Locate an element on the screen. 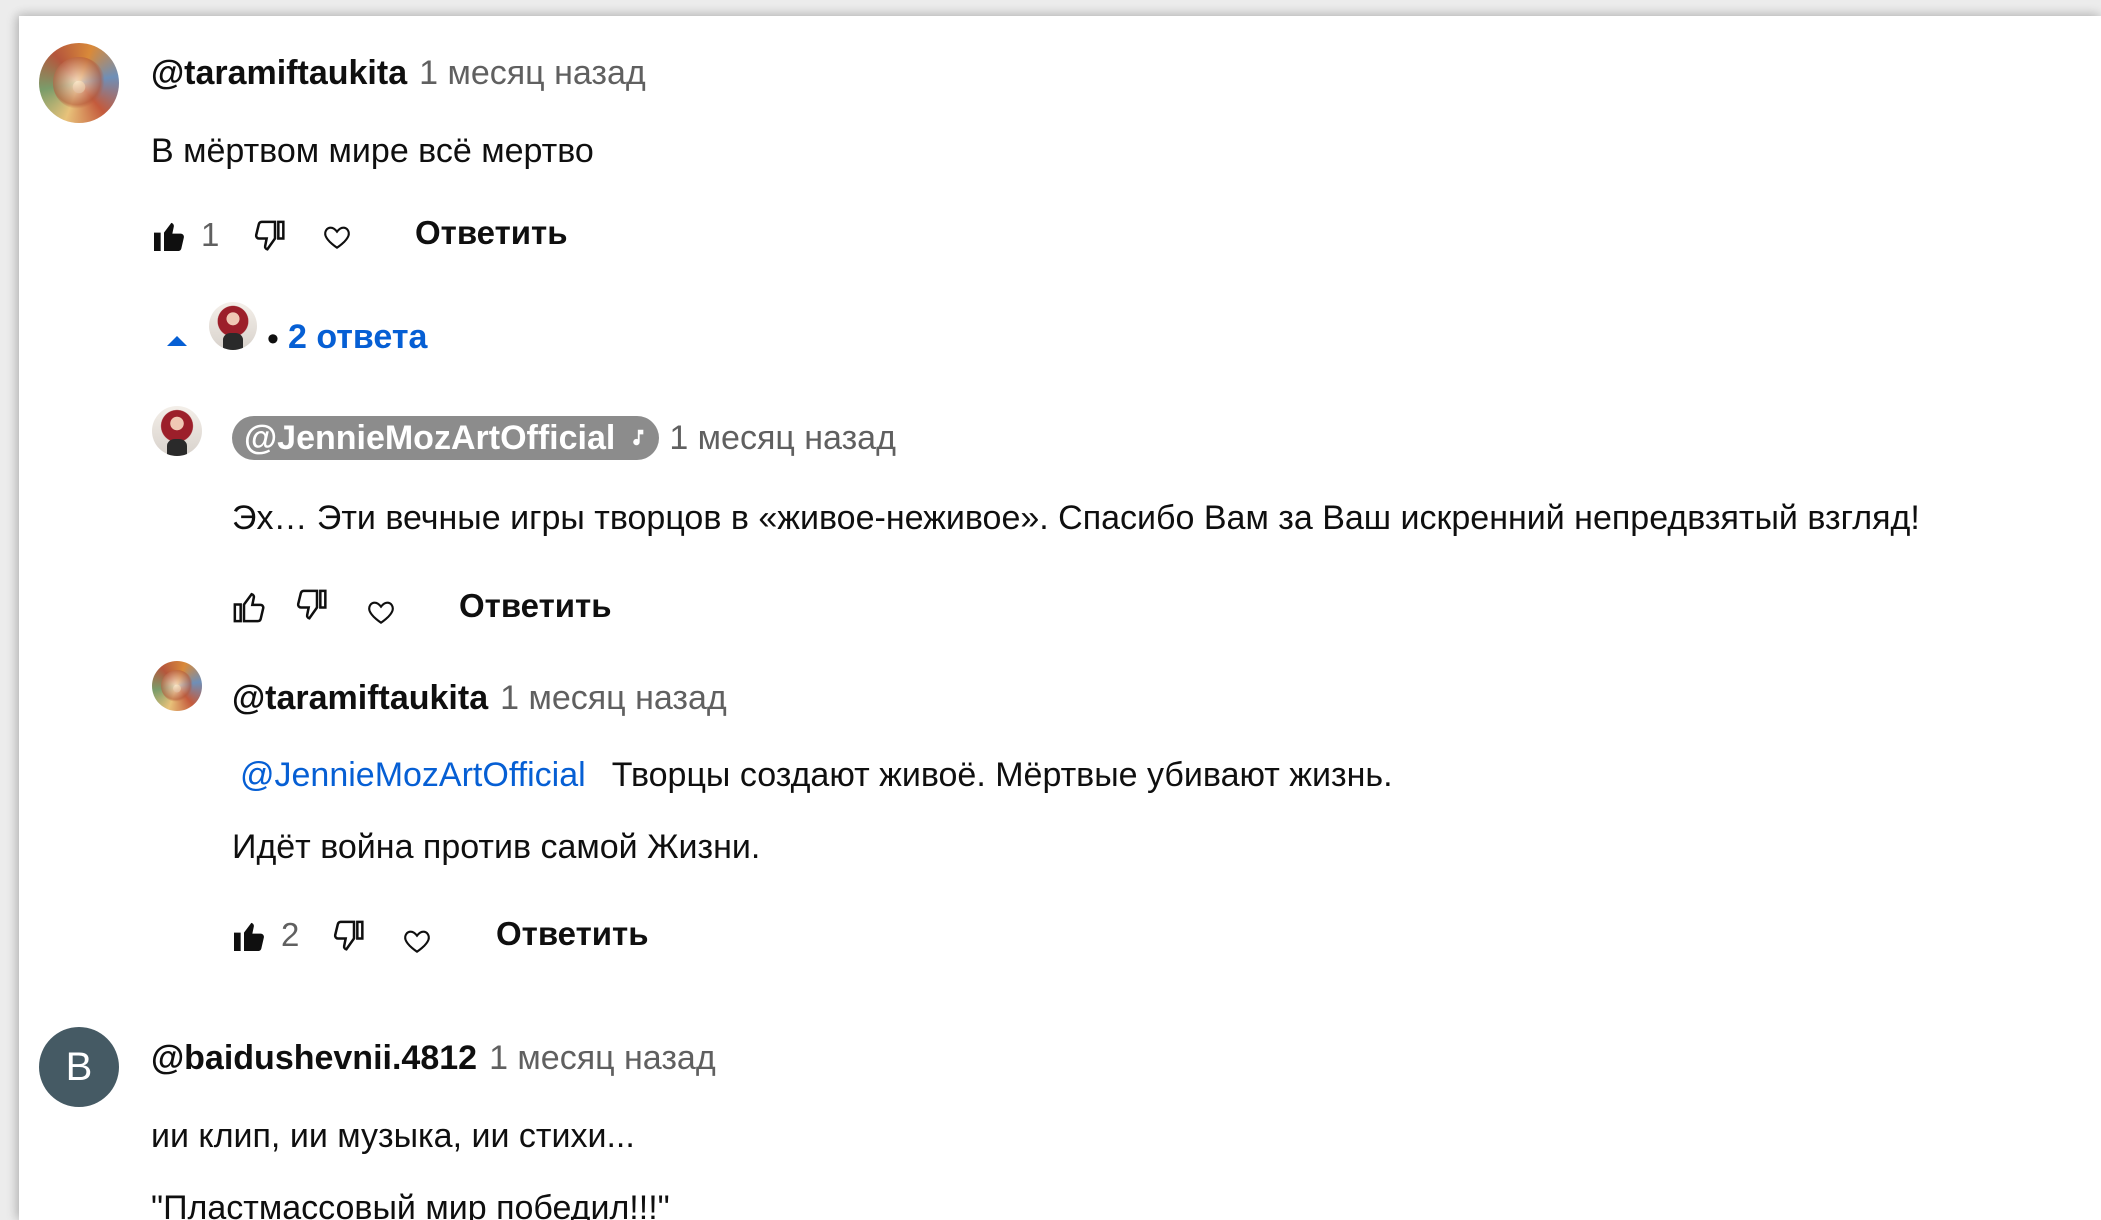 The width and height of the screenshot is (2101, 1220). avatar: B is located at coordinates (79, 1067).